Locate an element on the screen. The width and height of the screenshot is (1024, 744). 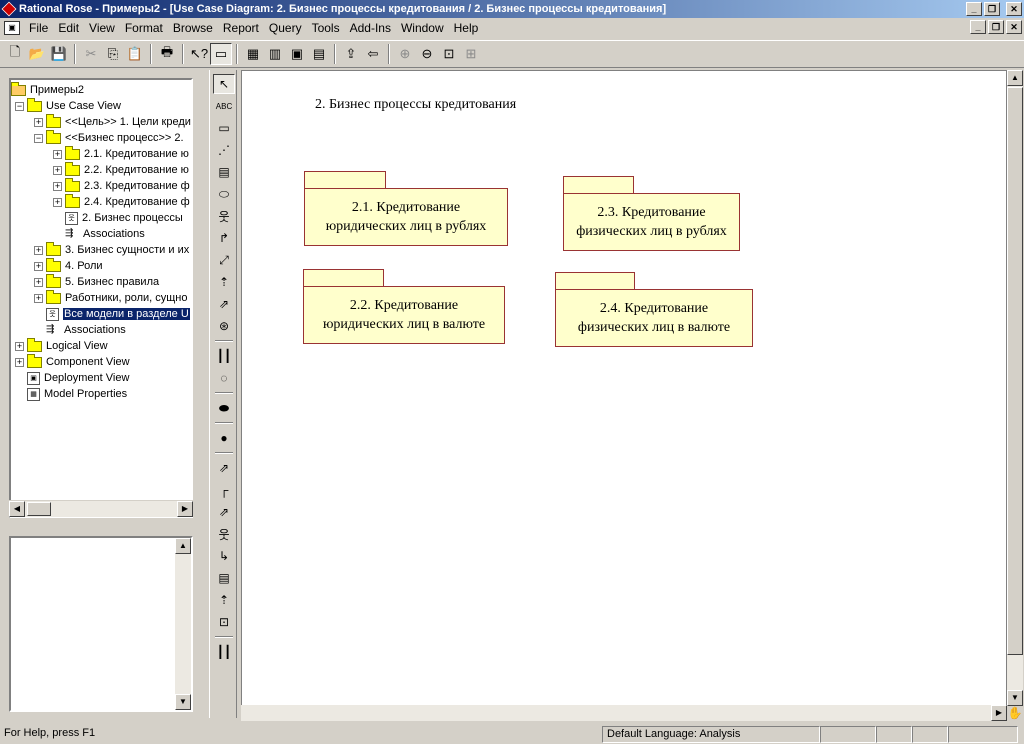
mdi-restore-button: ❐ is located at coordinates (996, 27).